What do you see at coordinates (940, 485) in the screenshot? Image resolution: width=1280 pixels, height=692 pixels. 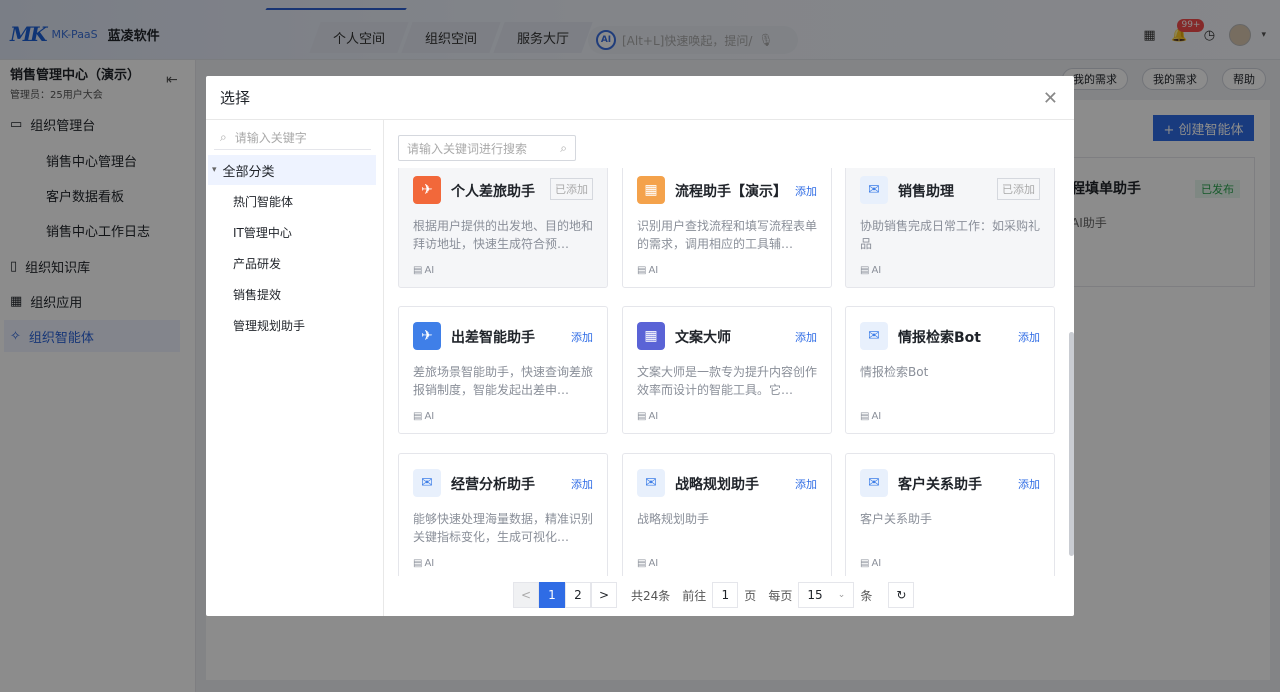 I see `agent-card-name: 客户关系助手` at bounding box center [940, 485].